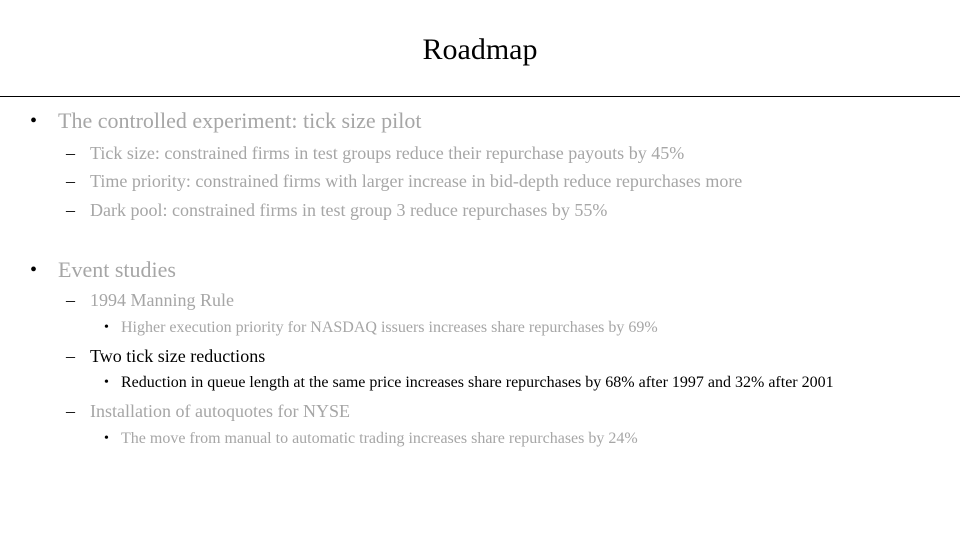  I want to click on title-divider, so click(480, 96).